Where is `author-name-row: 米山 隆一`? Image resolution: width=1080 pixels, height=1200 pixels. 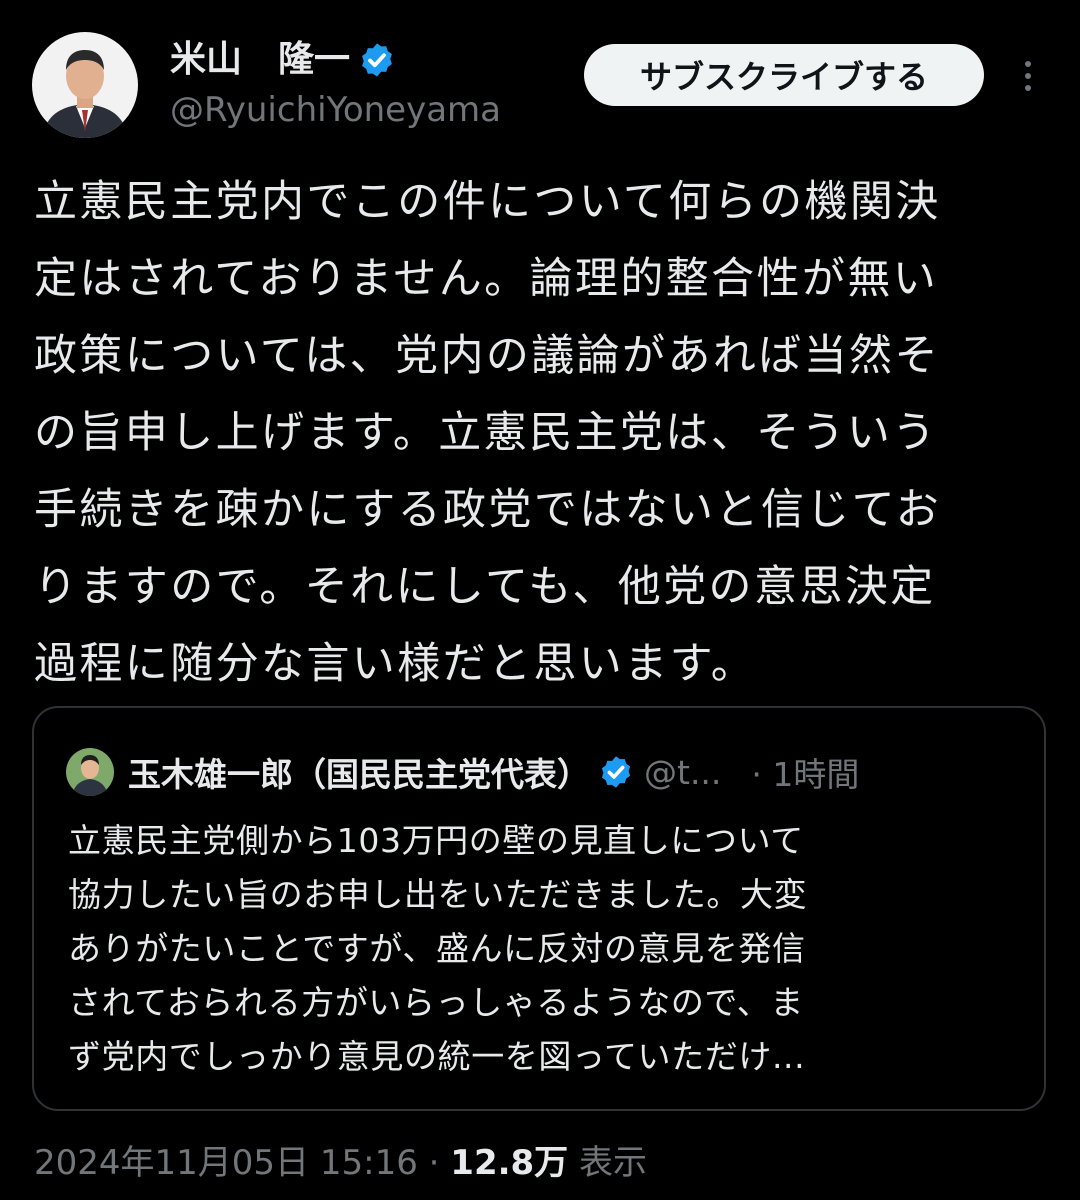
author-name-row: 米山 隆一 is located at coordinates (283, 60).